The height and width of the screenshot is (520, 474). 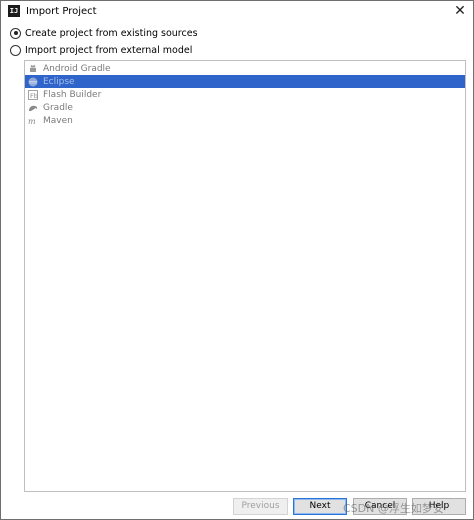 What do you see at coordinates (260, 506) in the screenshot?
I see `previous-button: Previous` at bounding box center [260, 506].